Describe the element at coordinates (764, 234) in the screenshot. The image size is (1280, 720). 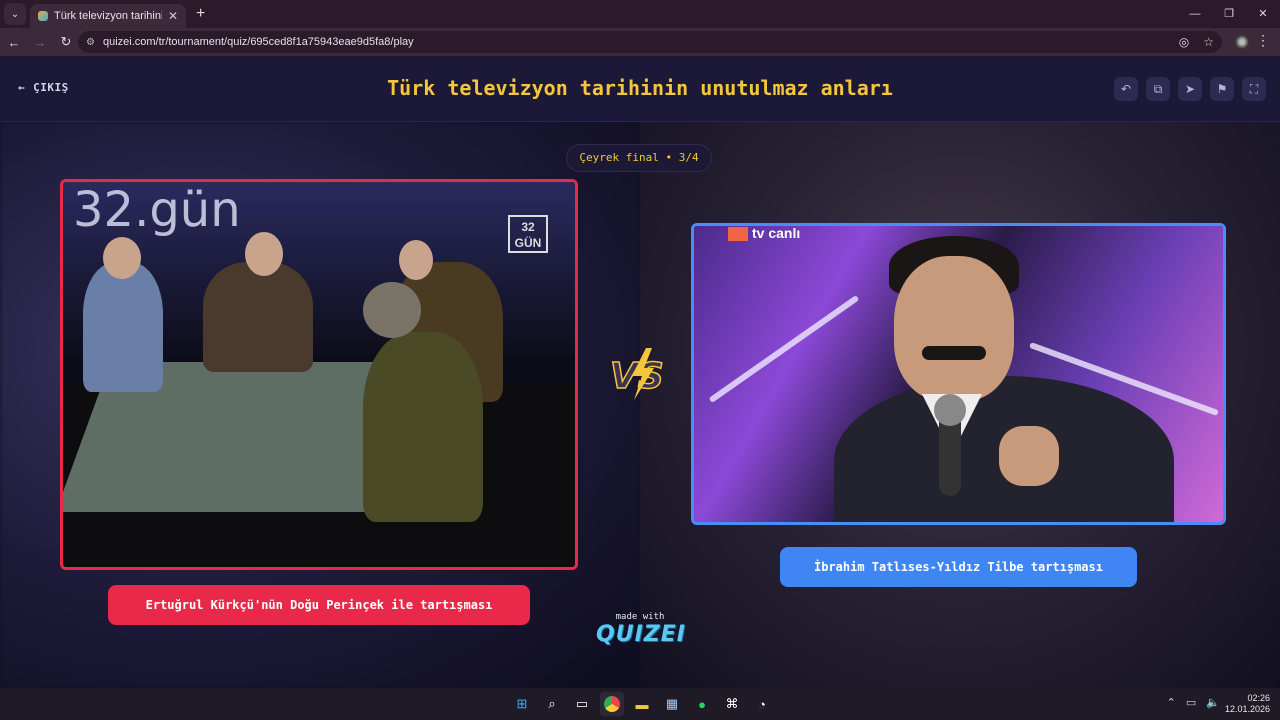
I see `channel-logo: tv canlı` at that location.